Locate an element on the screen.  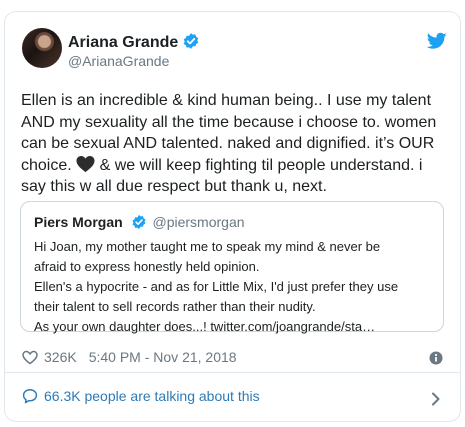
like-button: 326K is located at coordinates (49, 357).